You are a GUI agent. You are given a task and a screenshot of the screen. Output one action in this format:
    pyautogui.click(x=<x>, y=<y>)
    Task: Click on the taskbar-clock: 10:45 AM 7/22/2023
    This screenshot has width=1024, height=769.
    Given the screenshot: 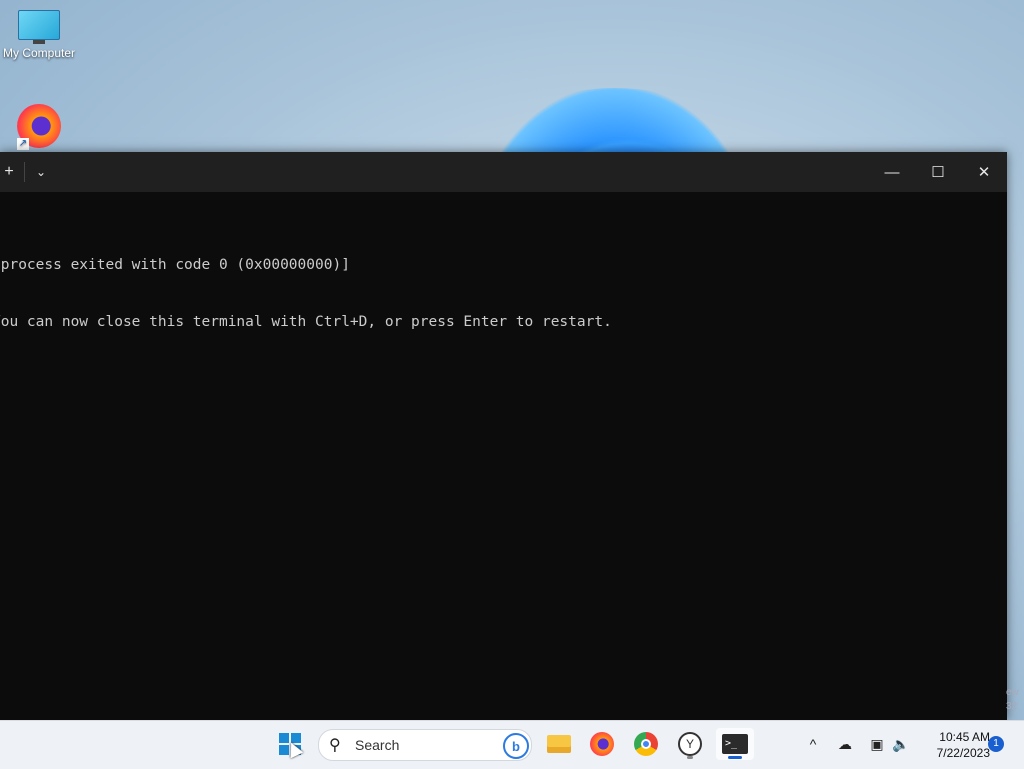 What is the action you would take?
    pyautogui.click(x=954, y=745)
    